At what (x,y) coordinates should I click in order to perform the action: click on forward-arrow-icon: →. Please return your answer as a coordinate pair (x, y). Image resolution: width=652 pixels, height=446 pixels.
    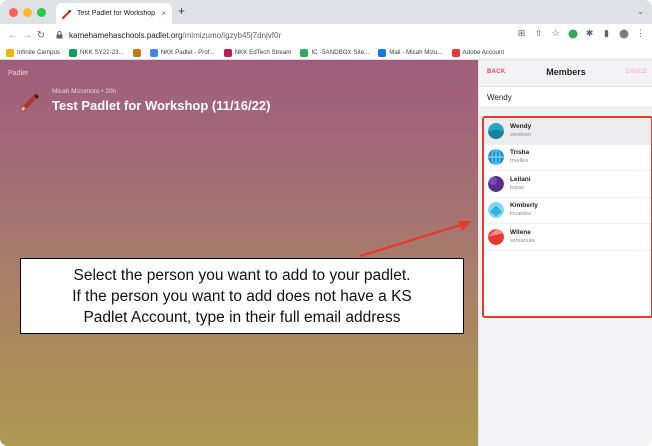
    Looking at the image, I should click on (27, 35).